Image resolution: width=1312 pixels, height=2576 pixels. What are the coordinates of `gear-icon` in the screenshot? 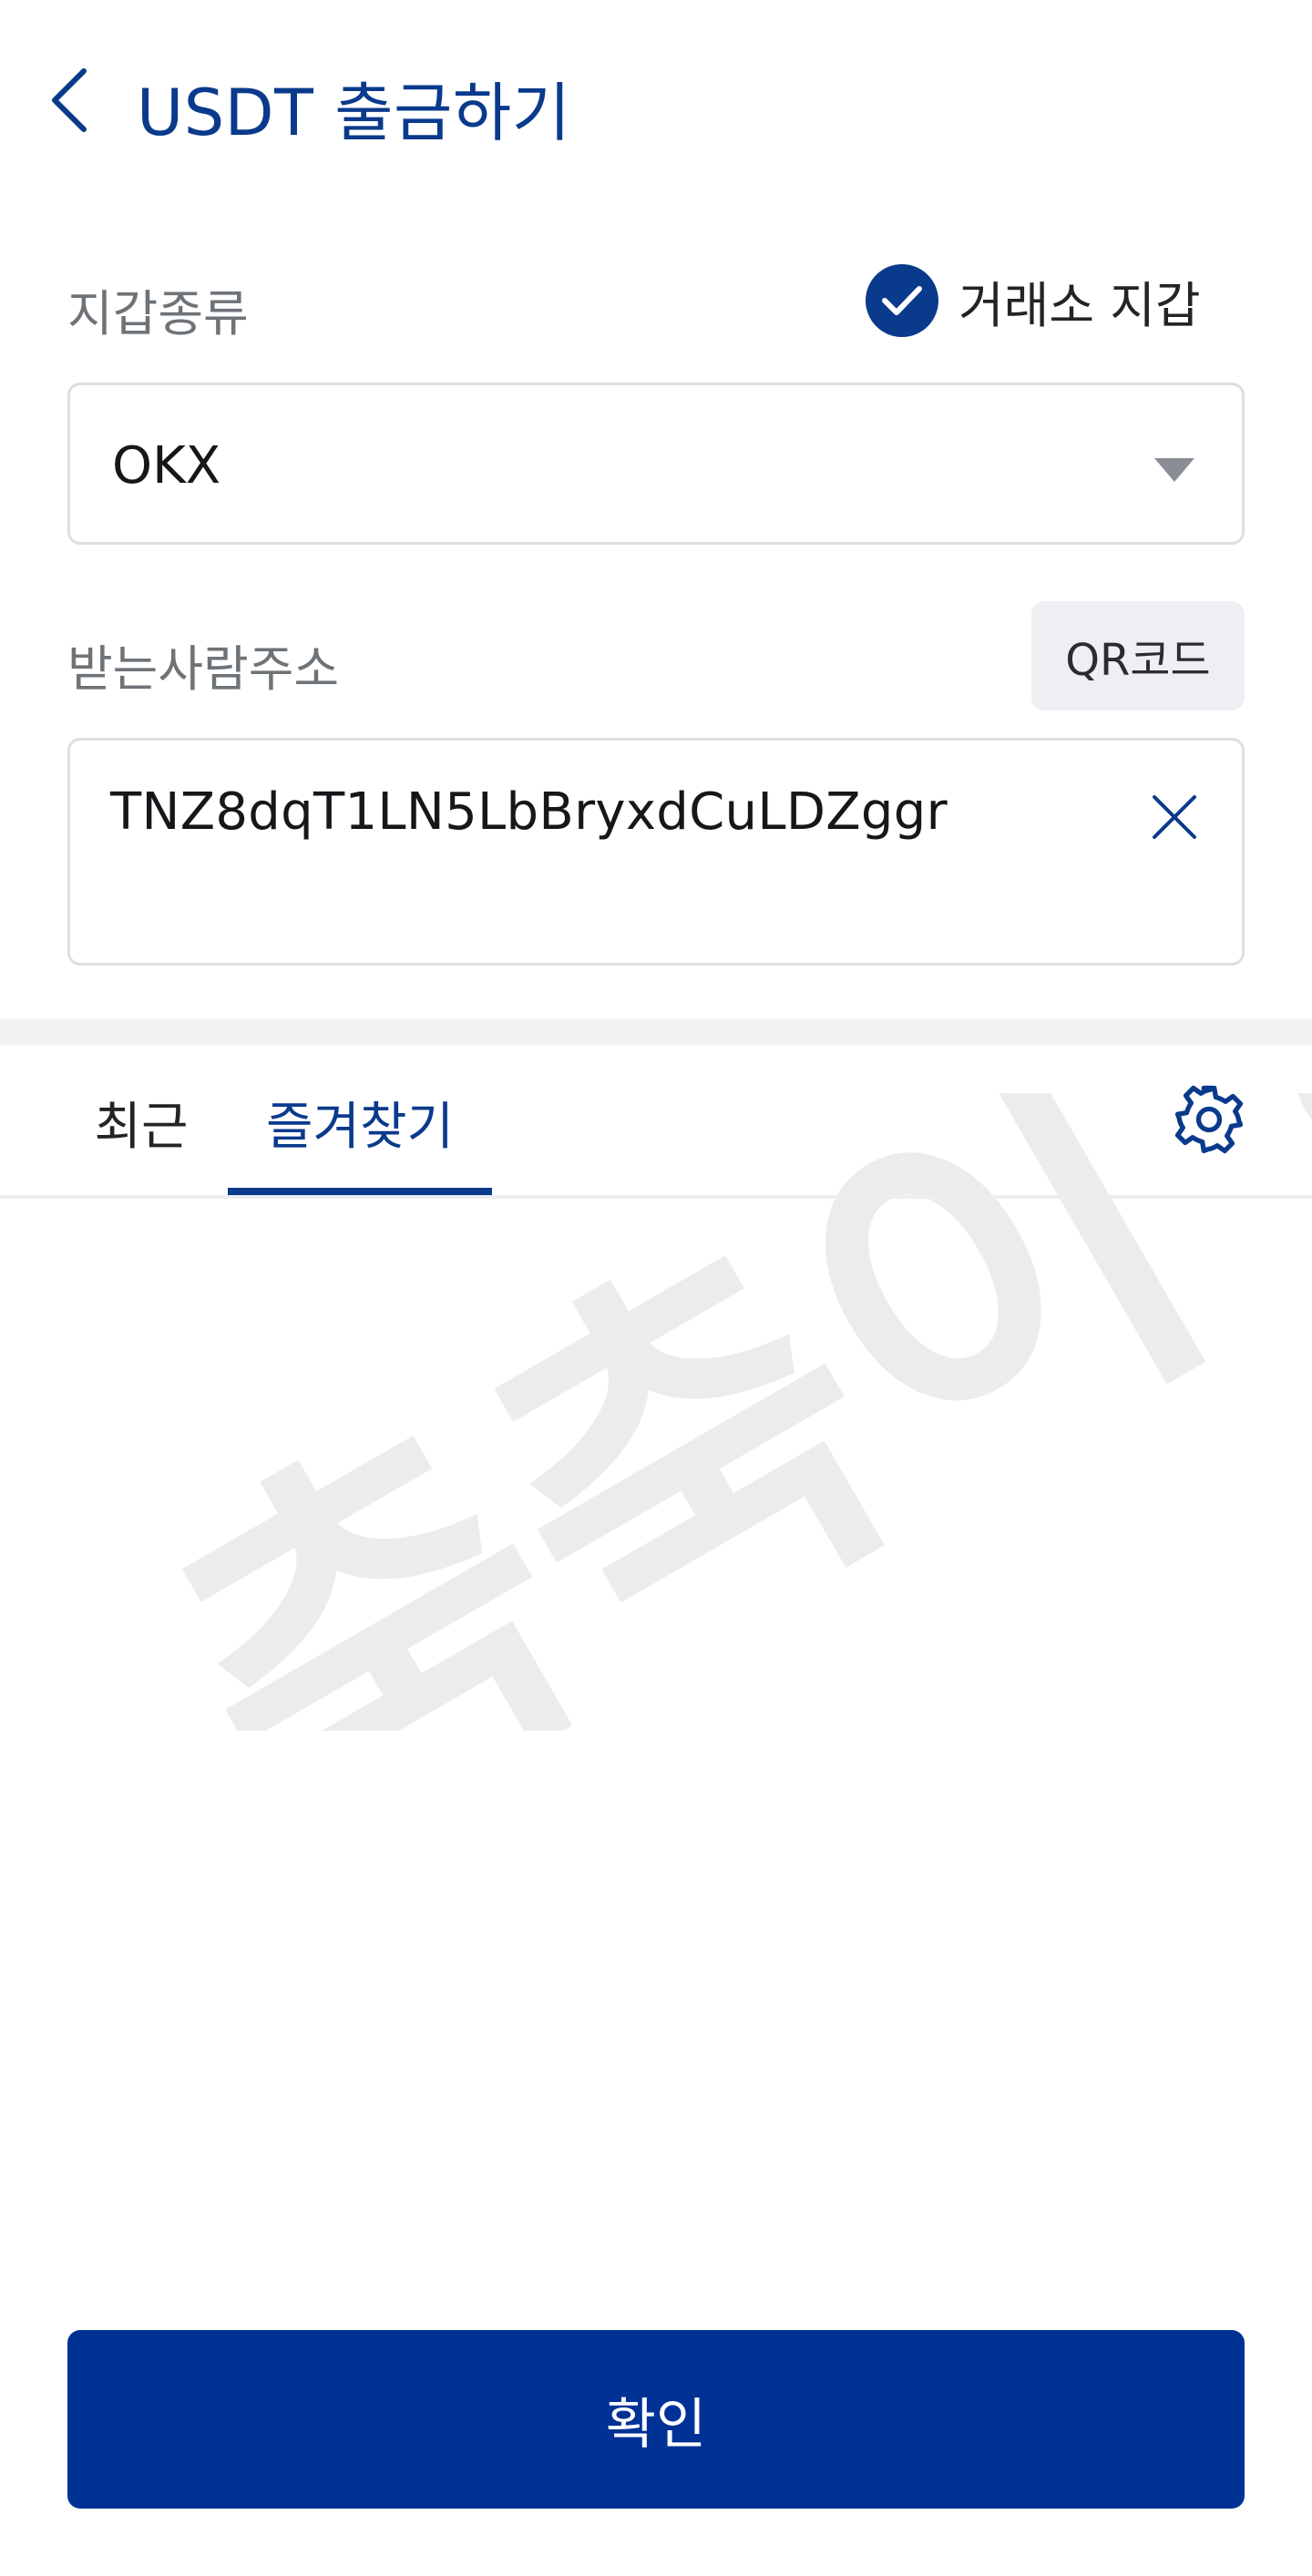 It's located at (1209, 1119).